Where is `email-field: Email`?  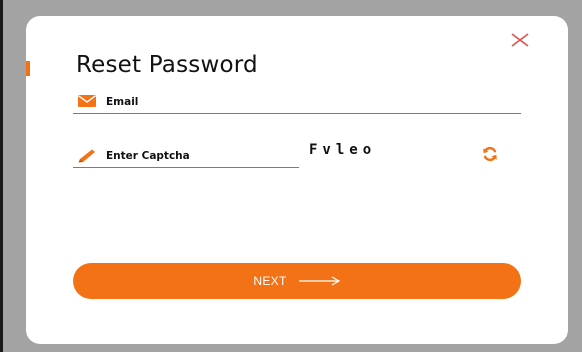 email-field: Email is located at coordinates (297, 102).